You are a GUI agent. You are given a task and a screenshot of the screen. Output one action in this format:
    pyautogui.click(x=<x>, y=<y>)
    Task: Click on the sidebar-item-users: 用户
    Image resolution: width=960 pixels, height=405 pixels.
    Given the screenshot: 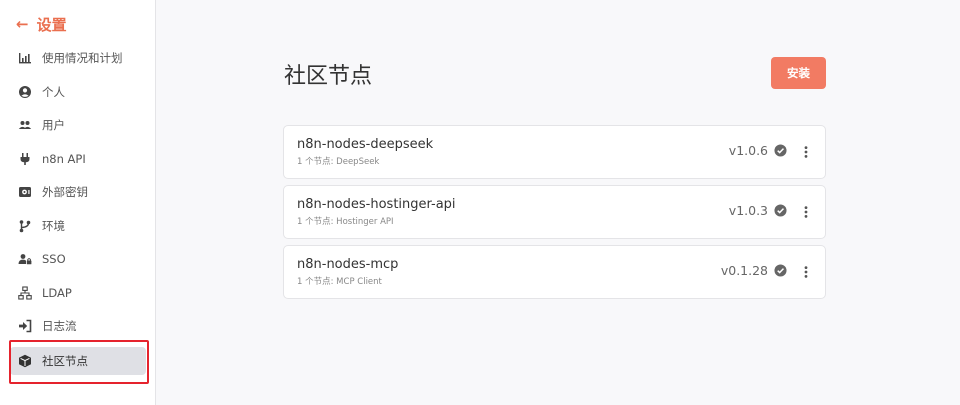 What is the action you would take?
    pyautogui.click(x=78, y=125)
    